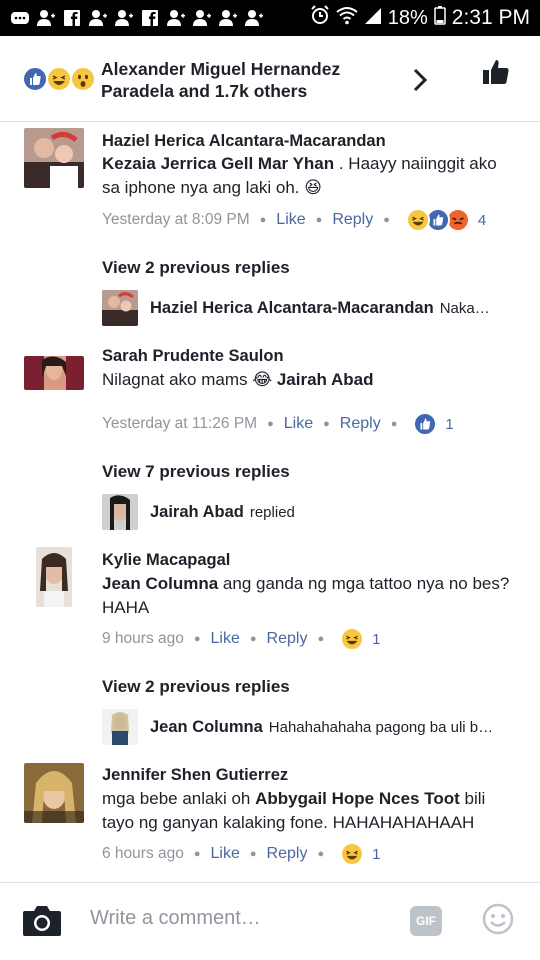 Image resolution: width=540 pixels, height=960 pixels. I want to click on notification-icons, so click(160, 18).